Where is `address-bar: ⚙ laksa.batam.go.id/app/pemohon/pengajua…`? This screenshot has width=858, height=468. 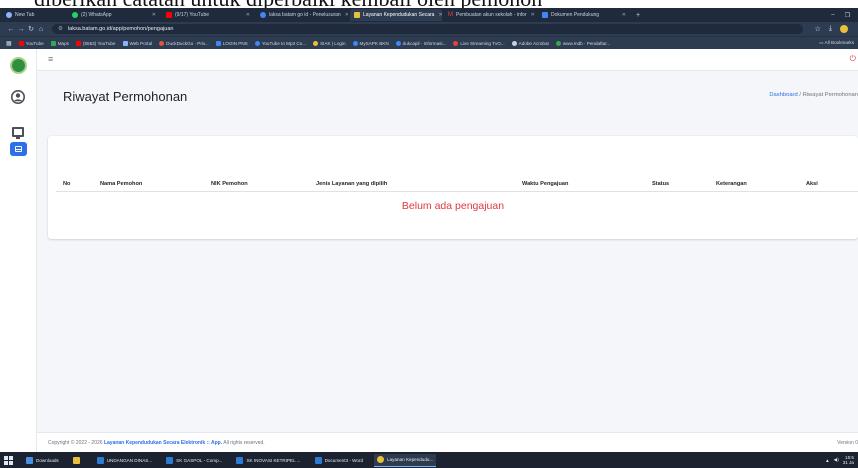 address-bar: ⚙ laksa.batam.go.id/app/pemohon/pengajua… is located at coordinates (427, 29).